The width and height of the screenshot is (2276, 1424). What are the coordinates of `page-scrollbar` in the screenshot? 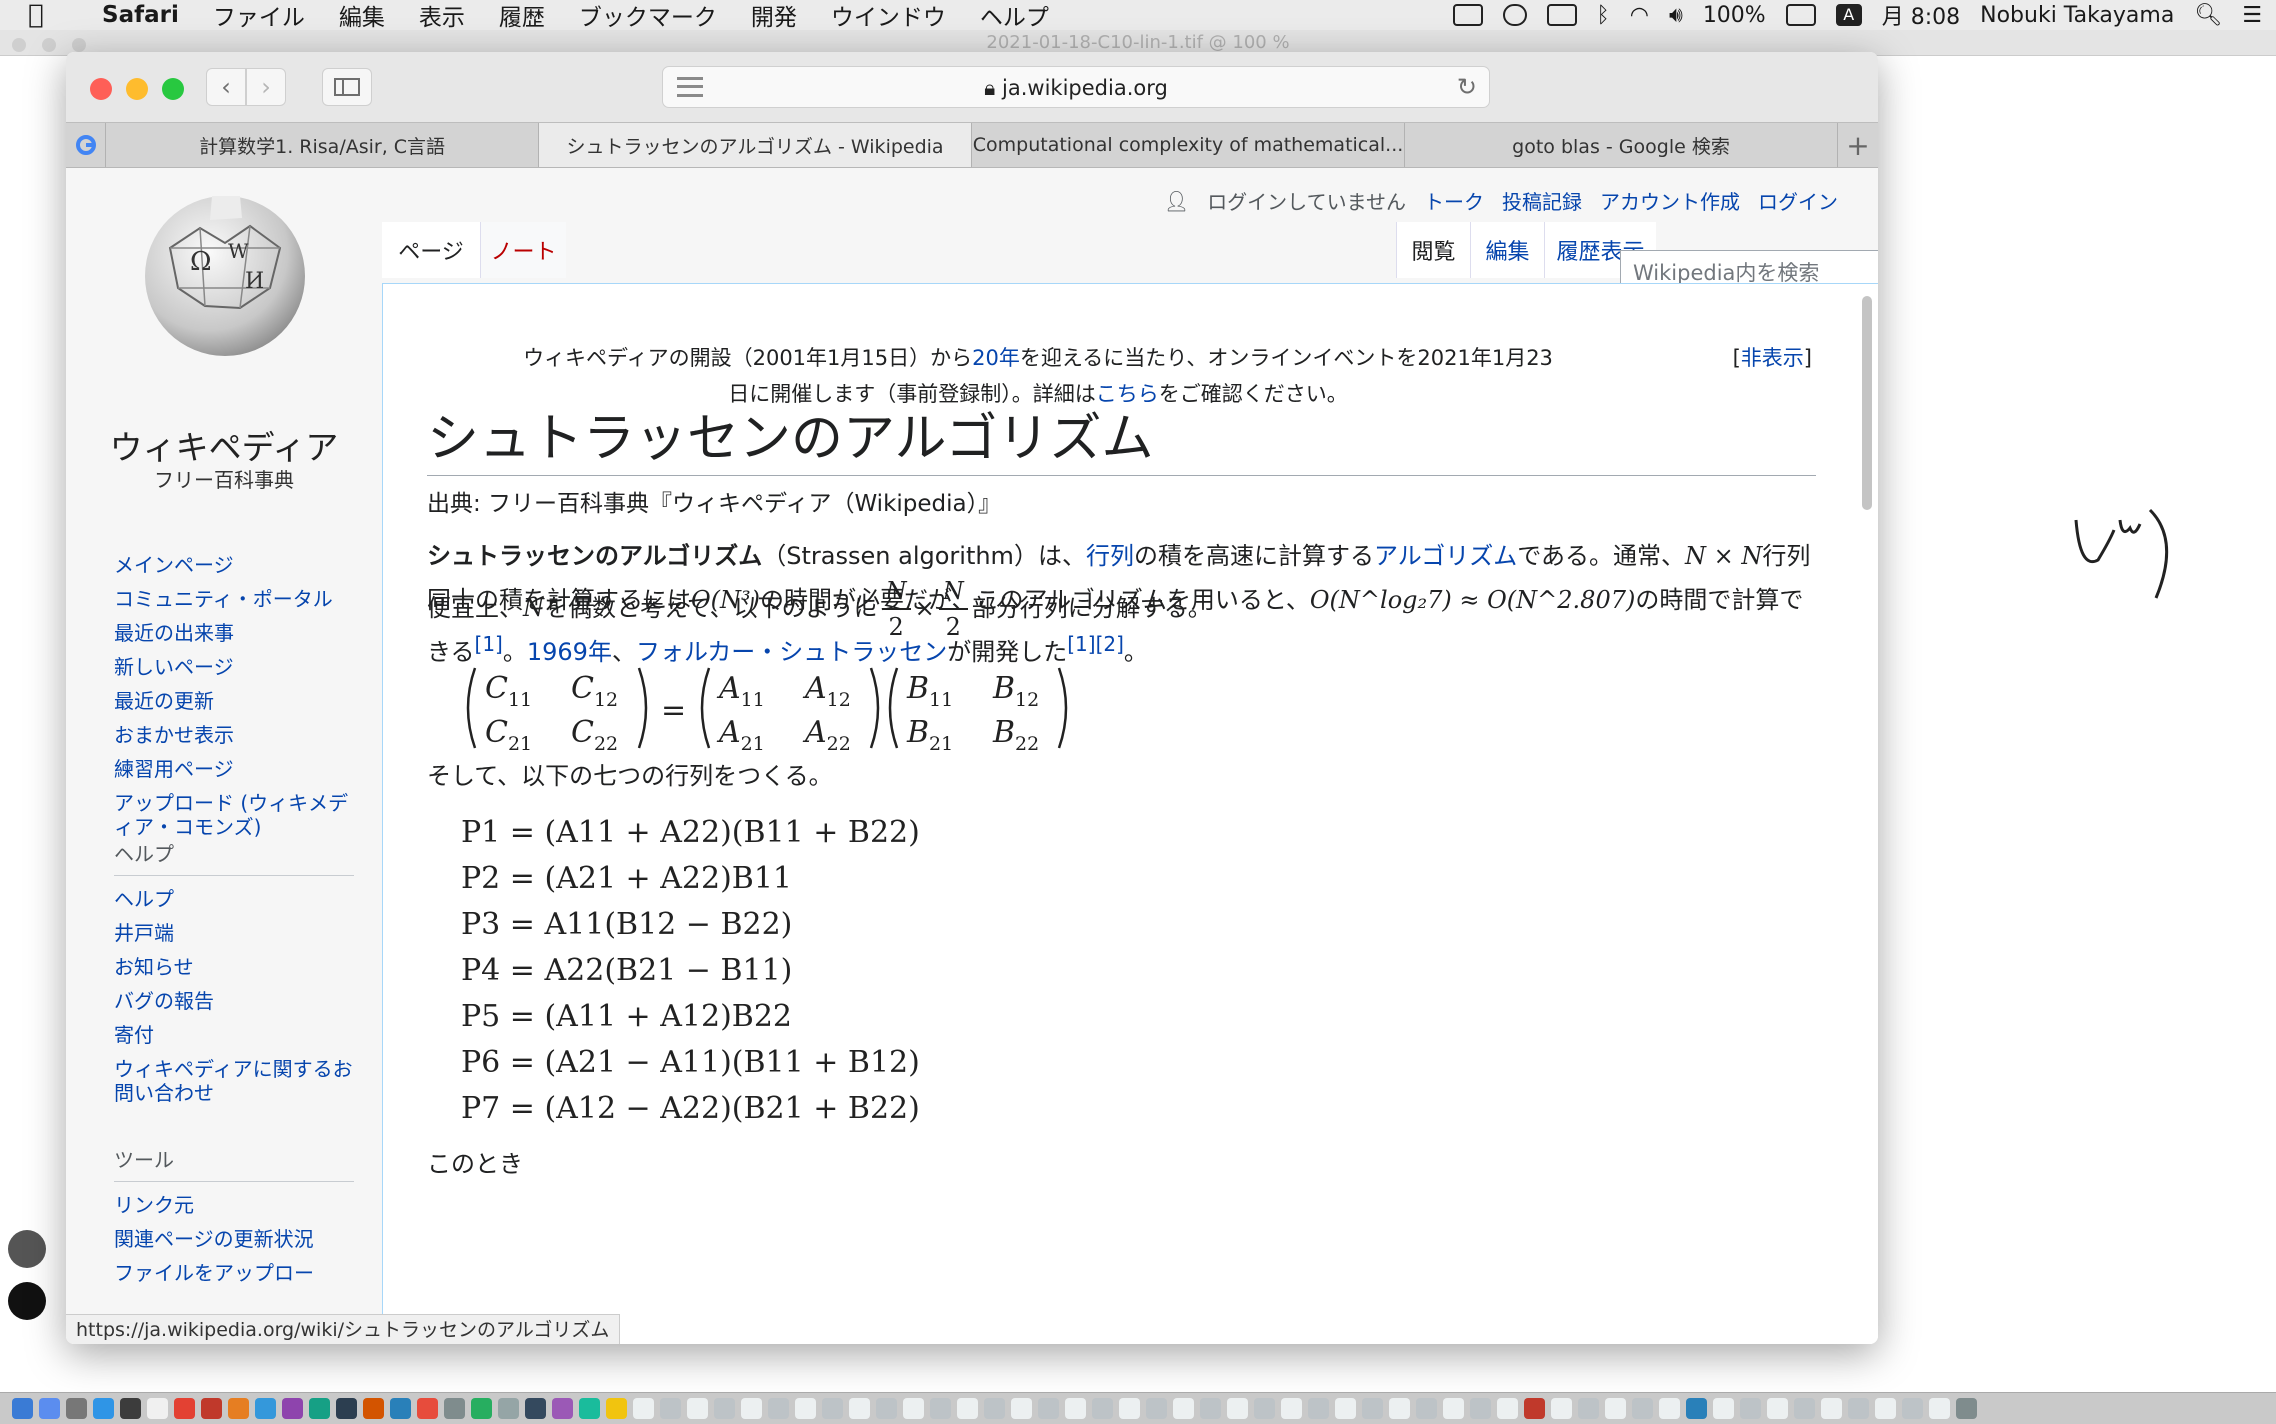 It's located at (1867, 403).